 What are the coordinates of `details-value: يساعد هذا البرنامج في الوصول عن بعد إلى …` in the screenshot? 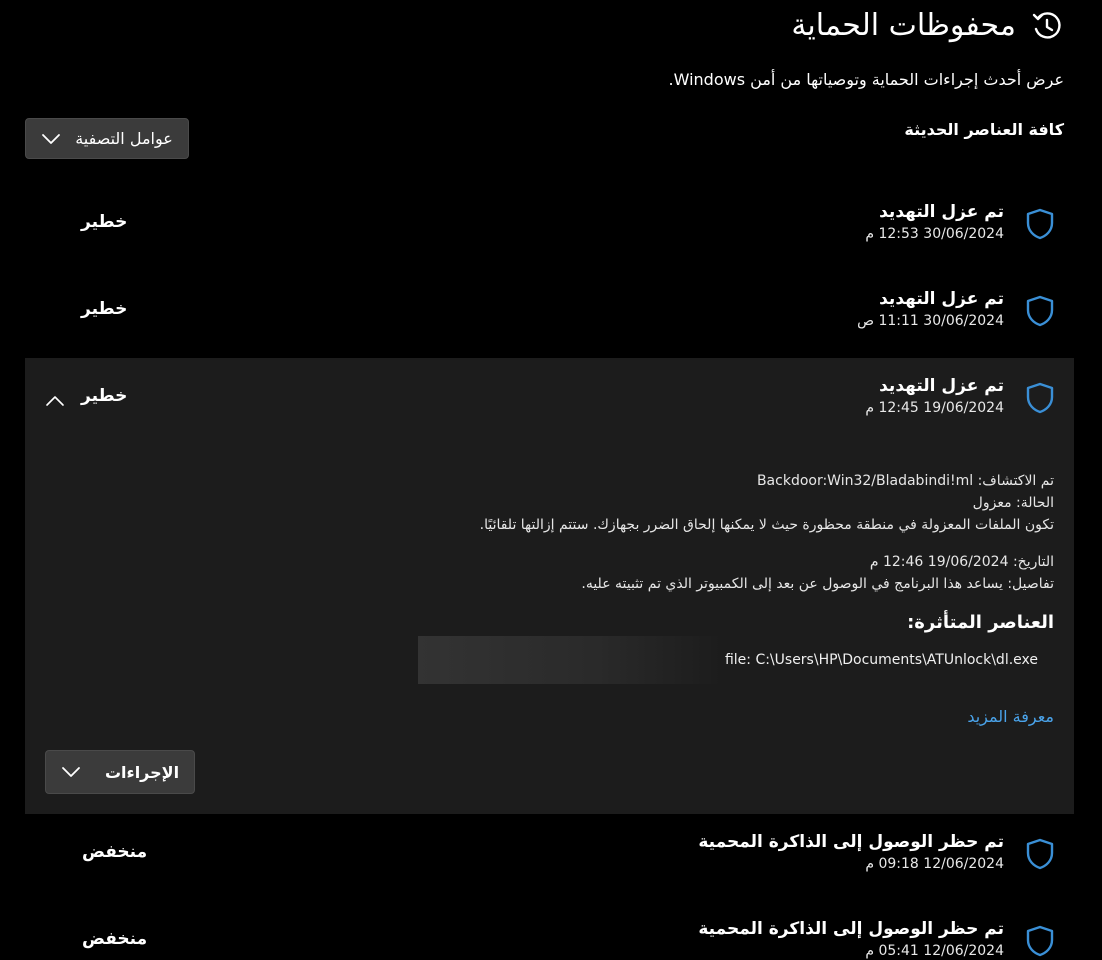 It's located at (792, 584).